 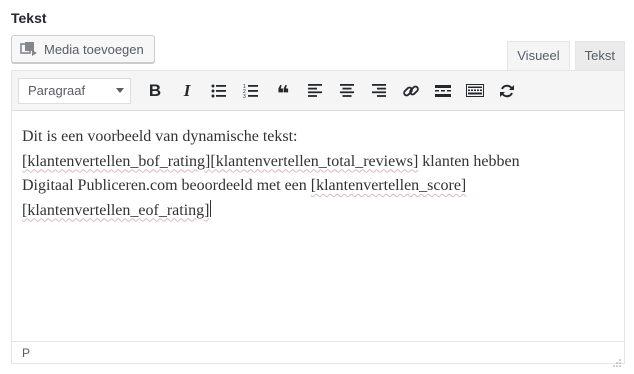 What do you see at coordinates (388, 185) in the screenshot?
I see `shortcode-score: [klantenvertellen_score]` at bounding box center [388, 185].